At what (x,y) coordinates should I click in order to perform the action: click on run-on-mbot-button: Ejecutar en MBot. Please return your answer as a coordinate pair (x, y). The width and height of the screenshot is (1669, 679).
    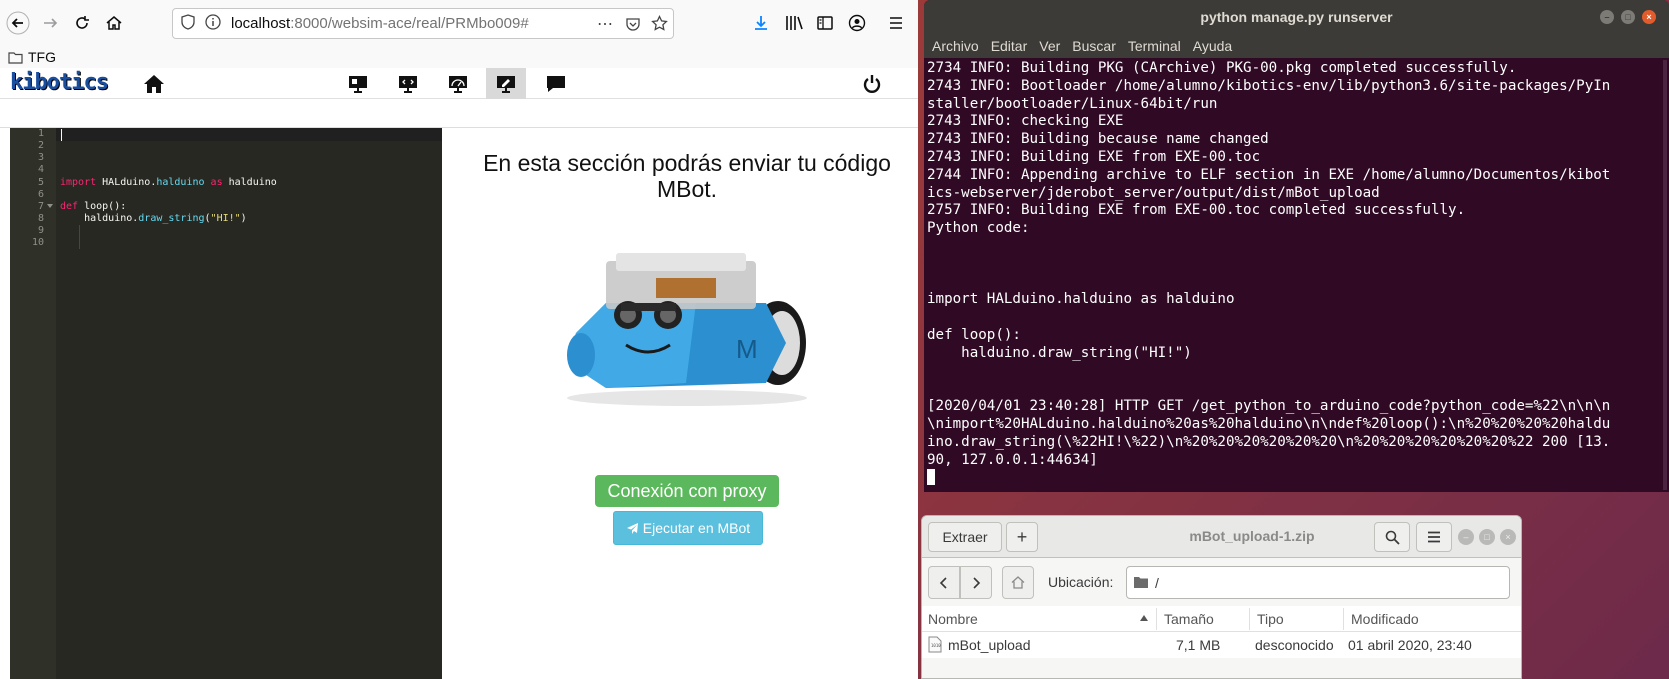
    Looking at the image, I should click on (688, 528).